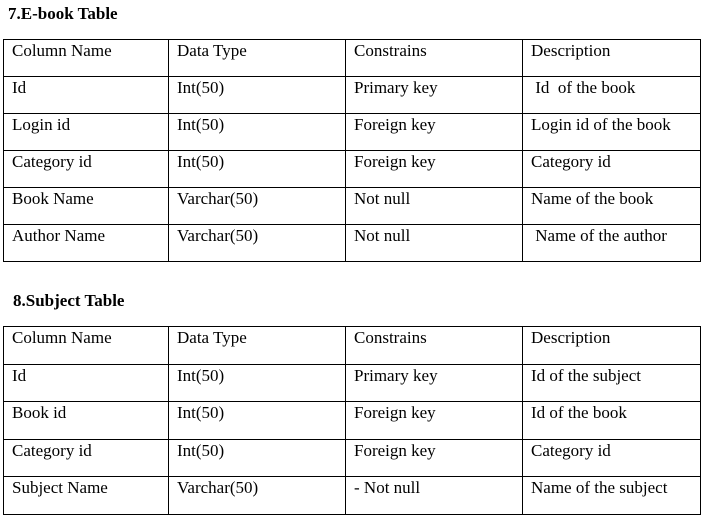 This screenshot has height=527, width=710. I want to click on table-cell: Subject Name, so click(86, 495).